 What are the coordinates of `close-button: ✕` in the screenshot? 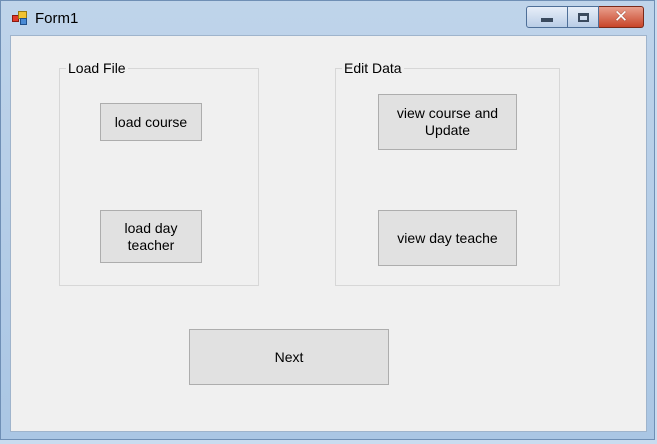 It's located at (621, 17).